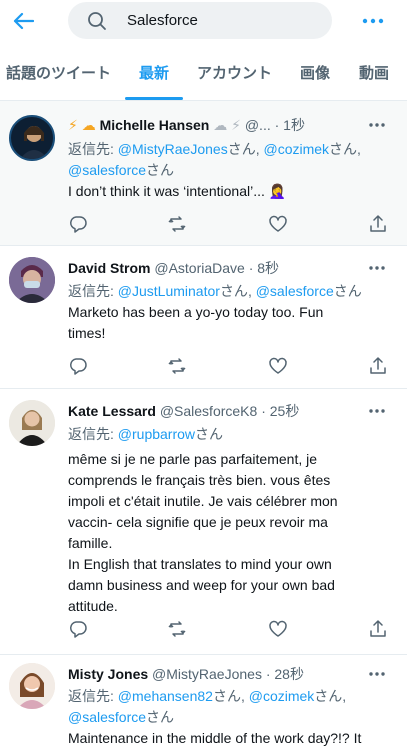 This screenshot has width=407, height=749. What do you see at coordinates (156, 434) in the screenshot?
I see `mention-link: @rupbarrow` at bounding box center [156, 434].